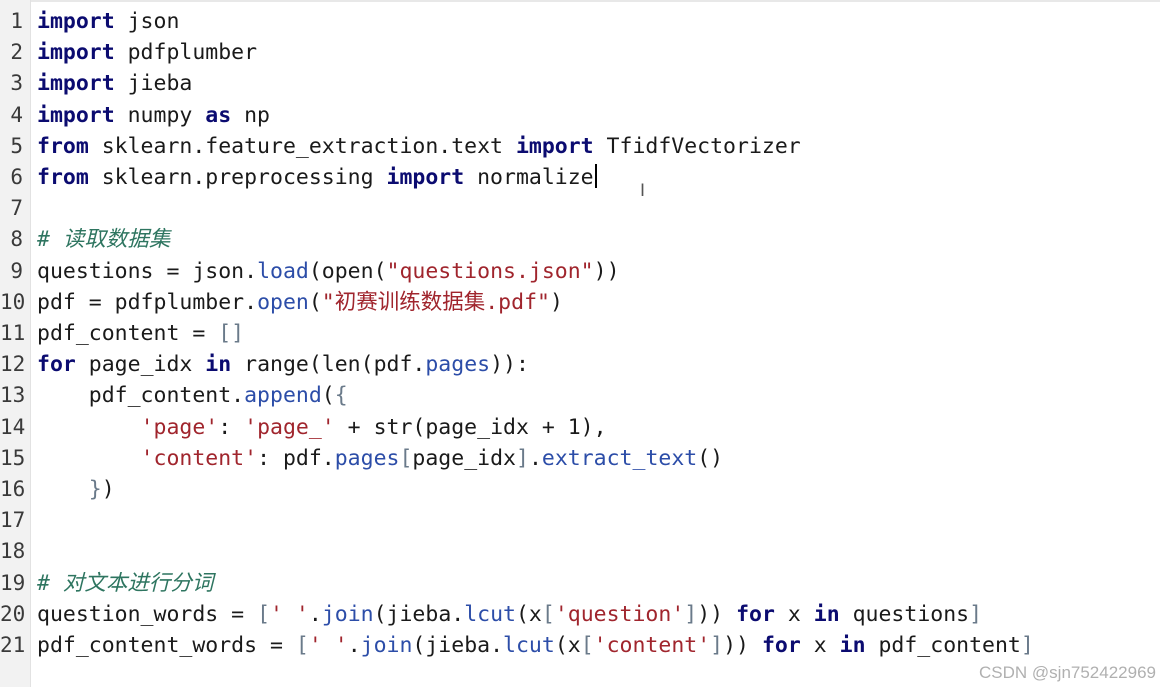  Describe the element at coordinates (490, 614) in the screenshot. I see `code-token: lcut` at that location.